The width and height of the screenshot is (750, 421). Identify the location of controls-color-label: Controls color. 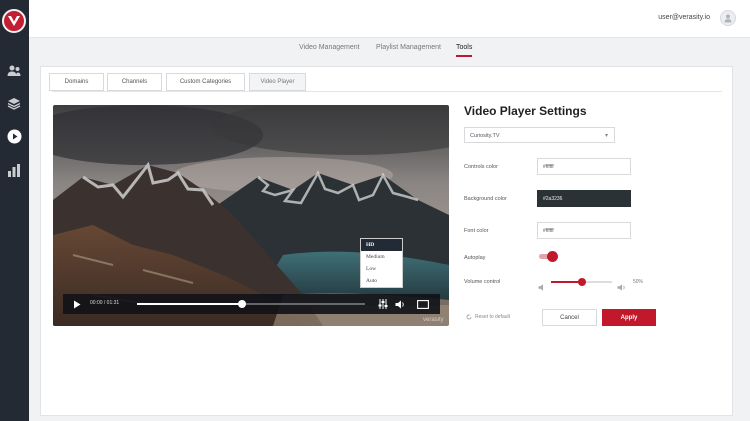
(481, 167).